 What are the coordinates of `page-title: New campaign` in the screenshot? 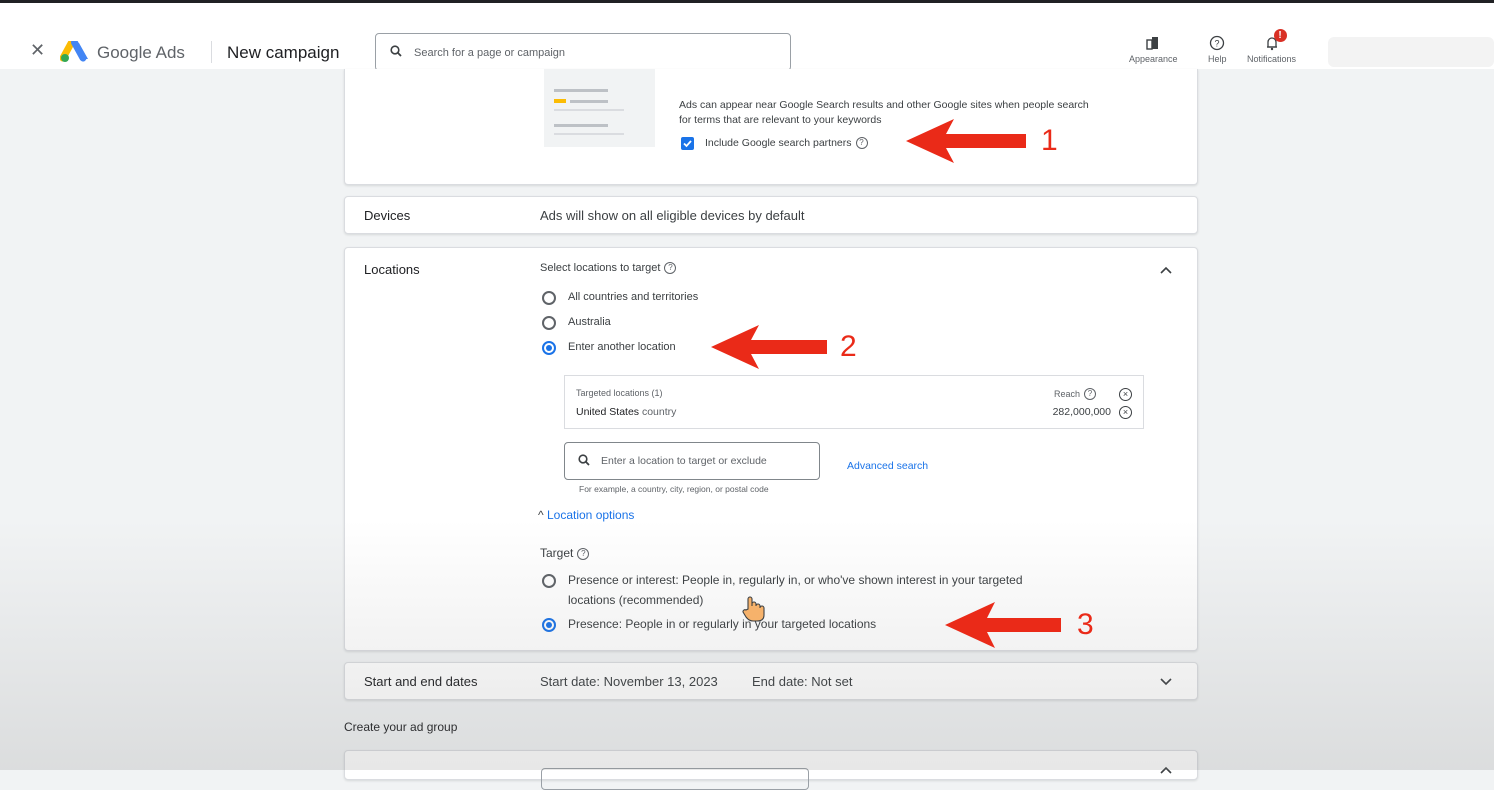 It's located at (283, 52).